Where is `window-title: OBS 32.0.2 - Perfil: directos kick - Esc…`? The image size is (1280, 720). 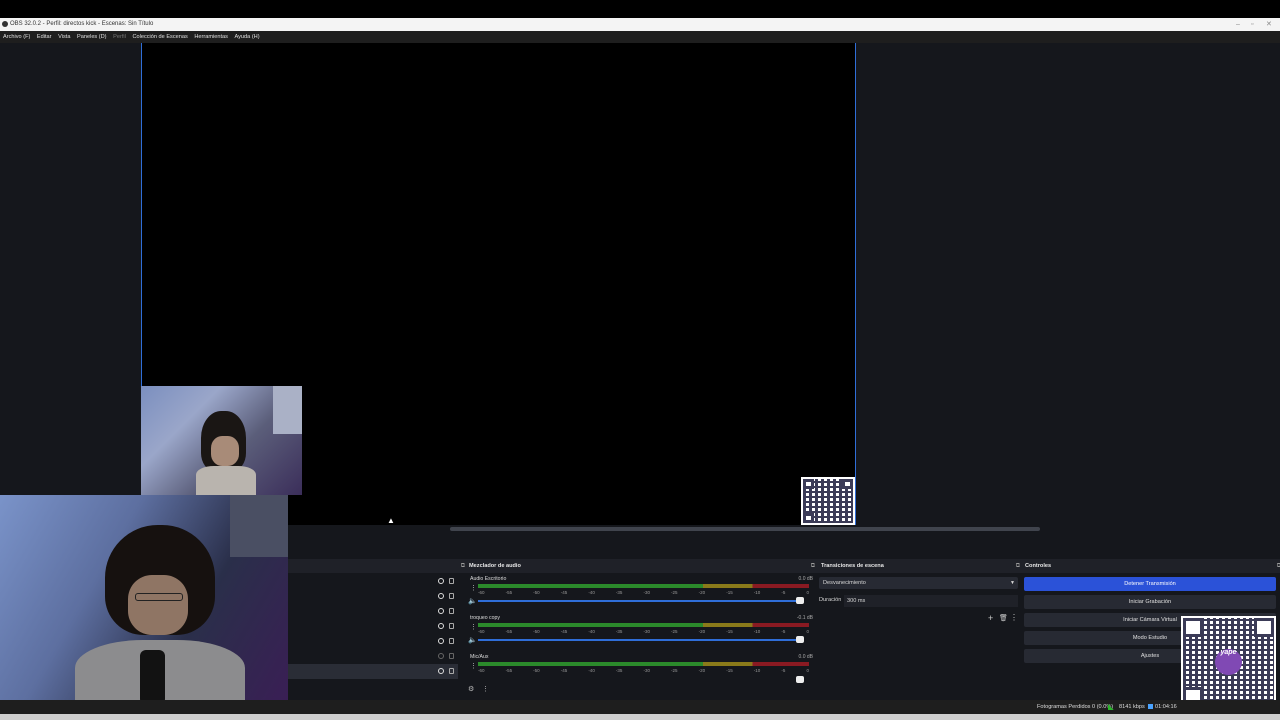 window-title: OBS 32.0.2 - Perfil: directos kick - Esc… is located at coordinates (82, 24).